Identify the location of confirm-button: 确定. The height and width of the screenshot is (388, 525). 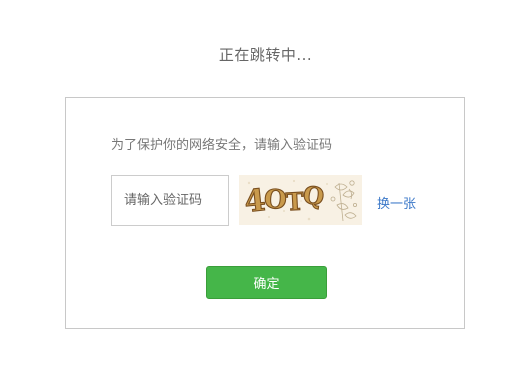
(266, 282).